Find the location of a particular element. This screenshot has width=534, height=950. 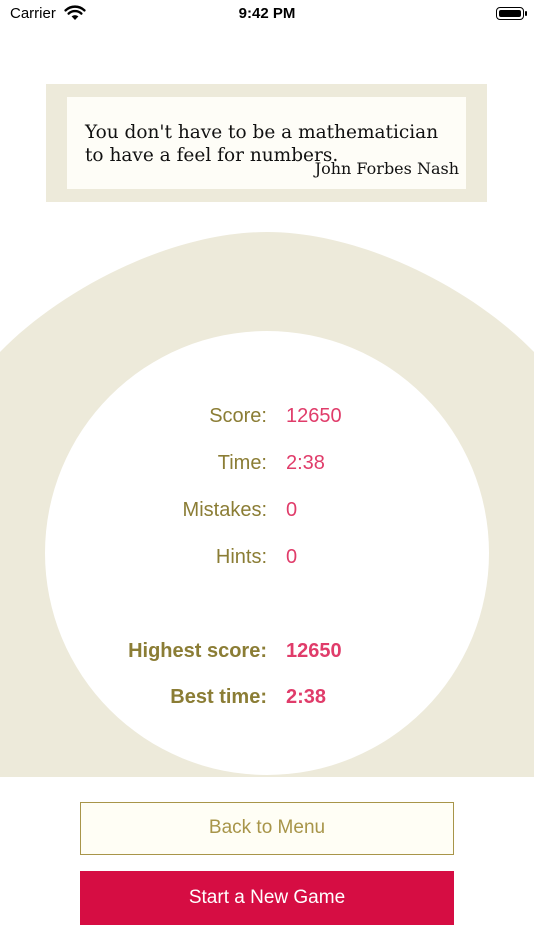

best-time-label: Best time: is located at coordinates (218, 697).